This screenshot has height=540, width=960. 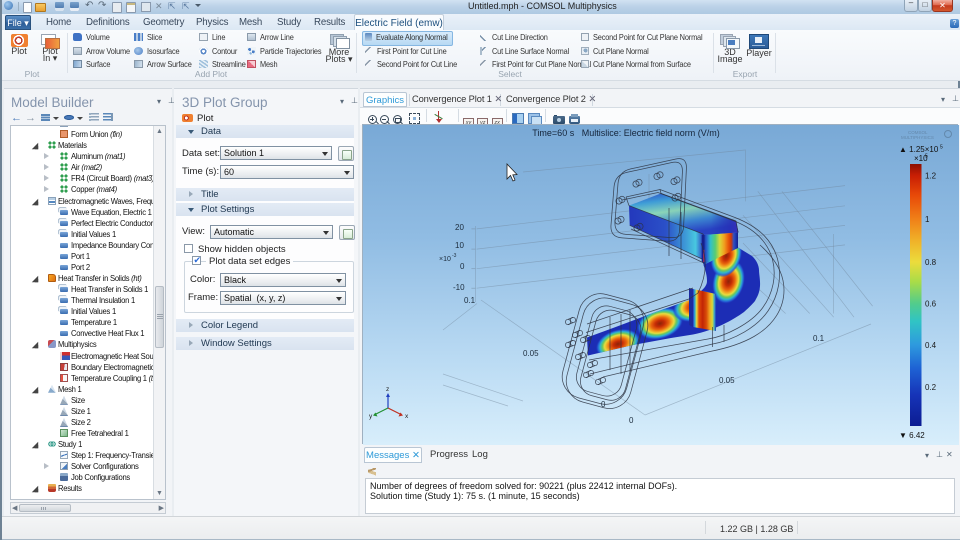 What do you see at coordinates (445, 259) in the screenshot?
I see `svg-text: ×10` at bounding box center [445, 259].